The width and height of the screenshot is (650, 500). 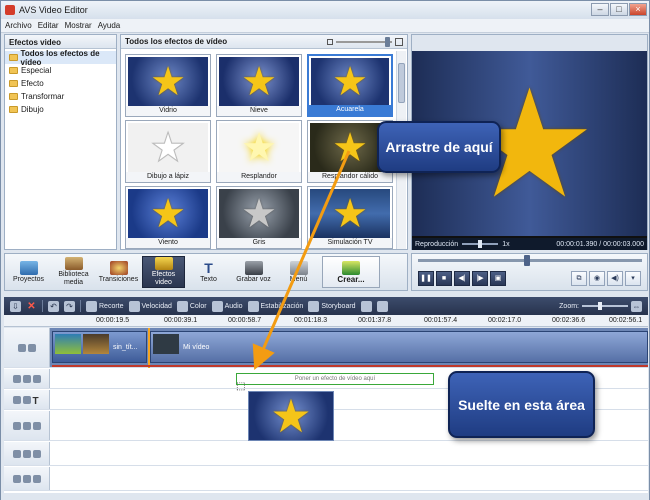 I want to click on projects-label: Proyectos, so click(x=28, y=279).